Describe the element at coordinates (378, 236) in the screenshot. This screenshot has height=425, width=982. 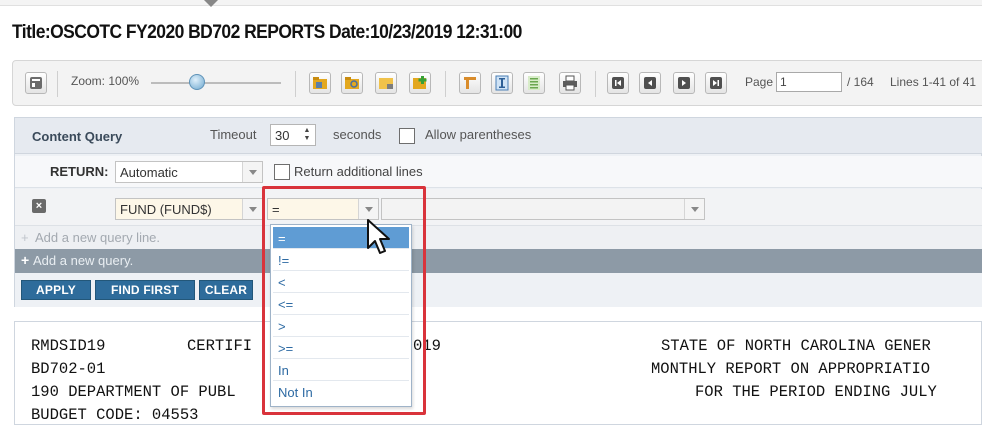
I see `mouse-pointer-icon` at that location.